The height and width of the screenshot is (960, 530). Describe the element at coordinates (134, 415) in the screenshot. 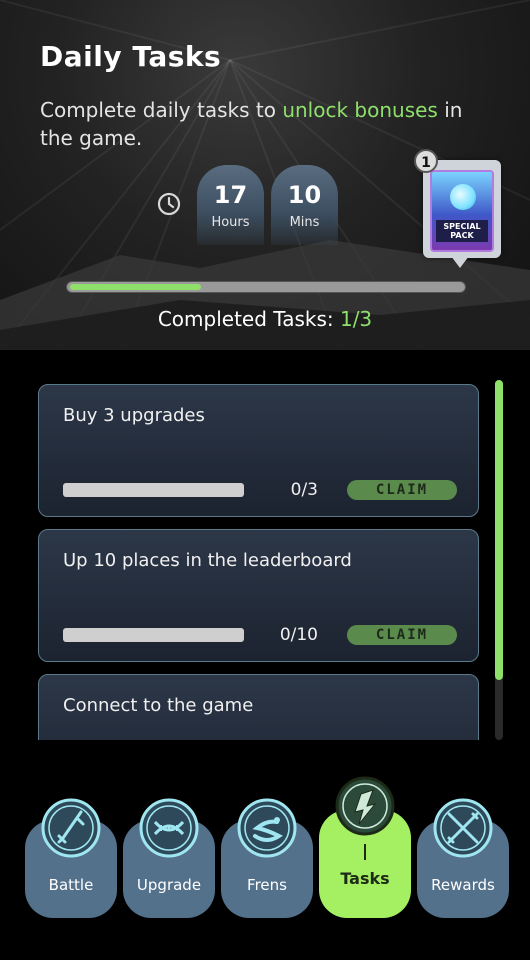

I see `task-name: Buy 3 upgrades` at that location.